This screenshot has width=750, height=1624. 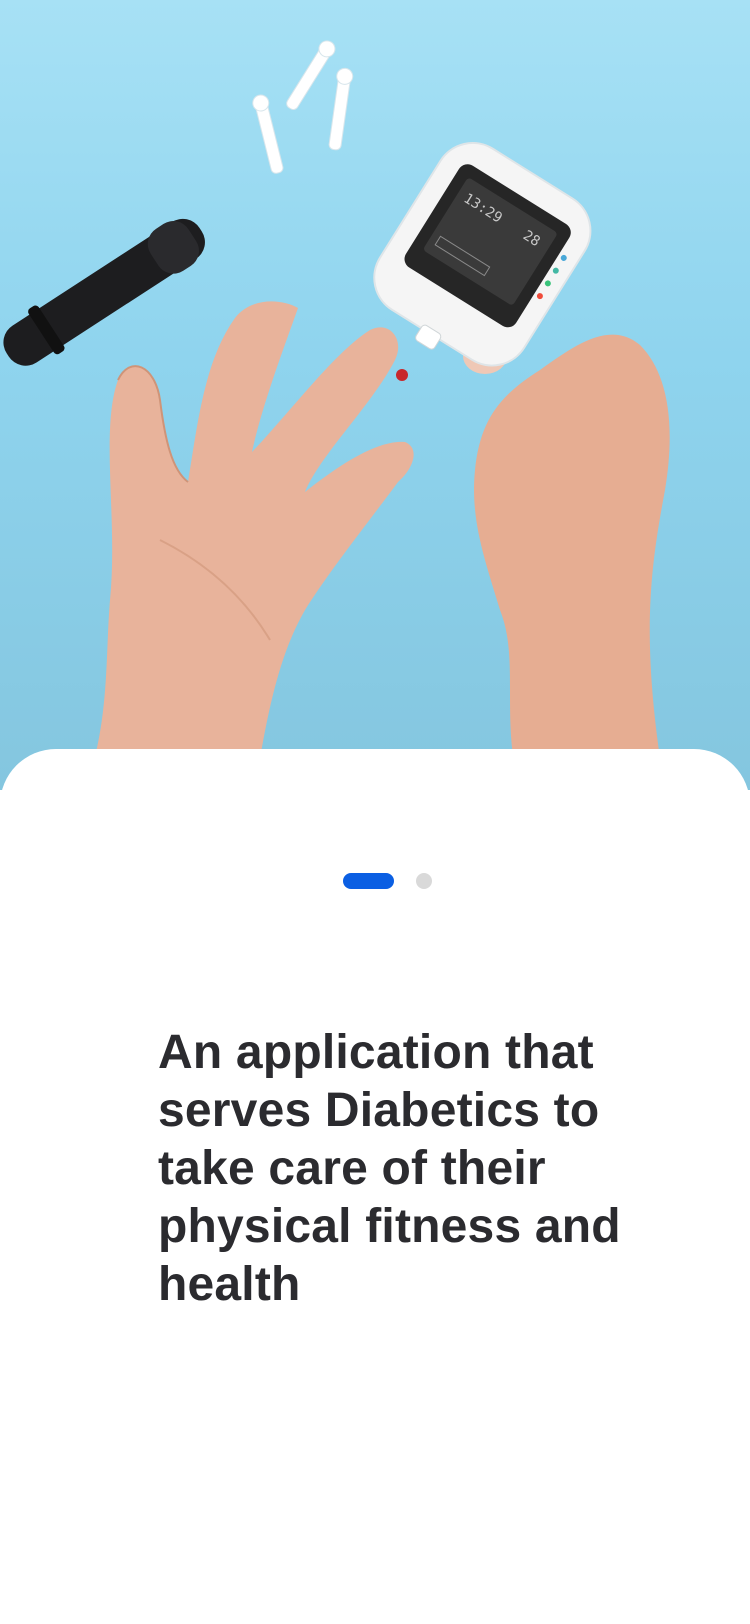 What do you see at coordinates (368, 881) in the screenshot?
I see `page-indicator-active` at bounding box center [368, 881].